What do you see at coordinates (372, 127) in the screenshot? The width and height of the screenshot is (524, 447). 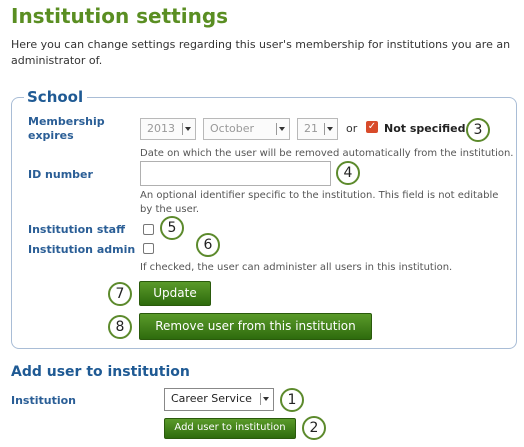 I see `not-specified-checkbox: ✓` at bounding box center [372, 127].